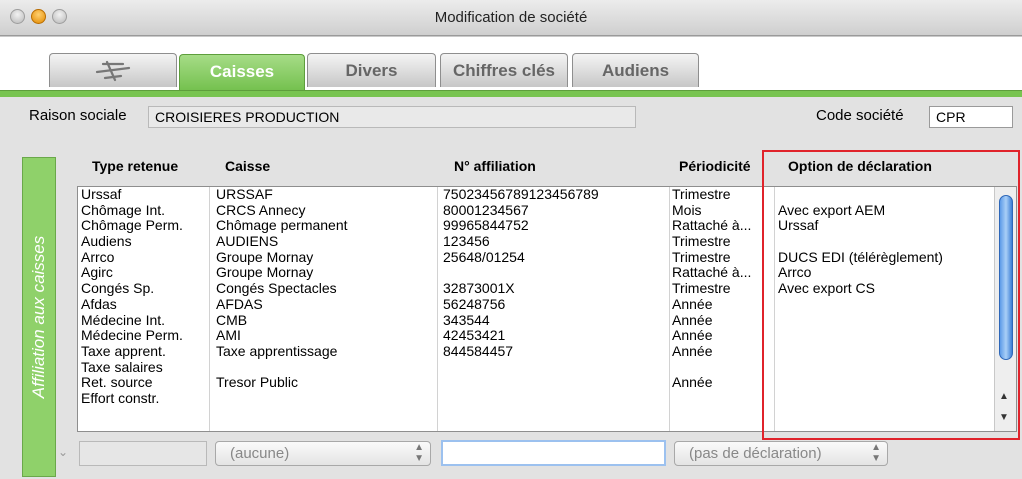 The width and height of the screenshot is (1022, 479). What do you see at coordinates (521, 335) in the screenshot?
I see `table-cell: 42453421` at bounding box center [521, 335].